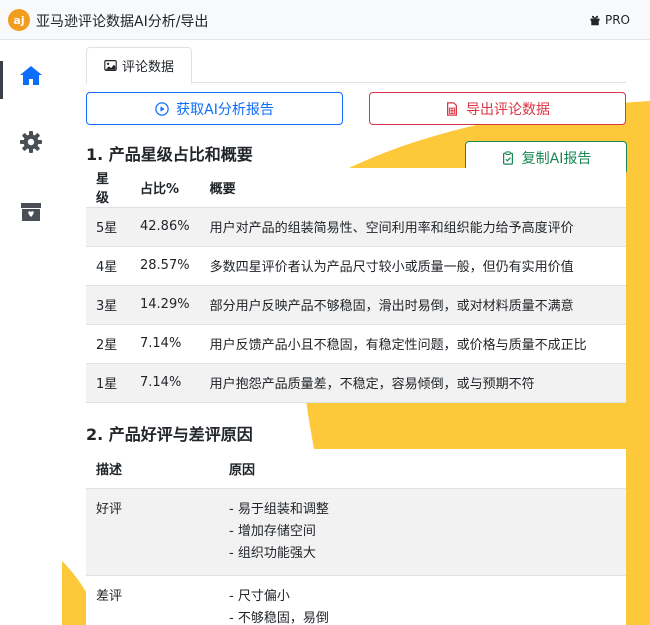  Describe the element at coordinates (412, 266) in the screenshot. I see `summary-cell: 多数四星评价者认为产品尺寸较小或质量一般，但仍有实用价值` at that location.